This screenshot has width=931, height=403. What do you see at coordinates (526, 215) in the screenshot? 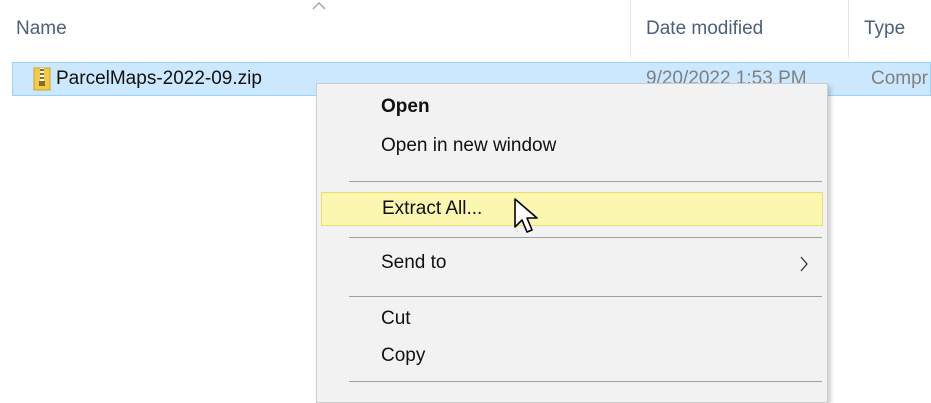
I see `mouse-pointer-icon` at bounding box center [526, 215].